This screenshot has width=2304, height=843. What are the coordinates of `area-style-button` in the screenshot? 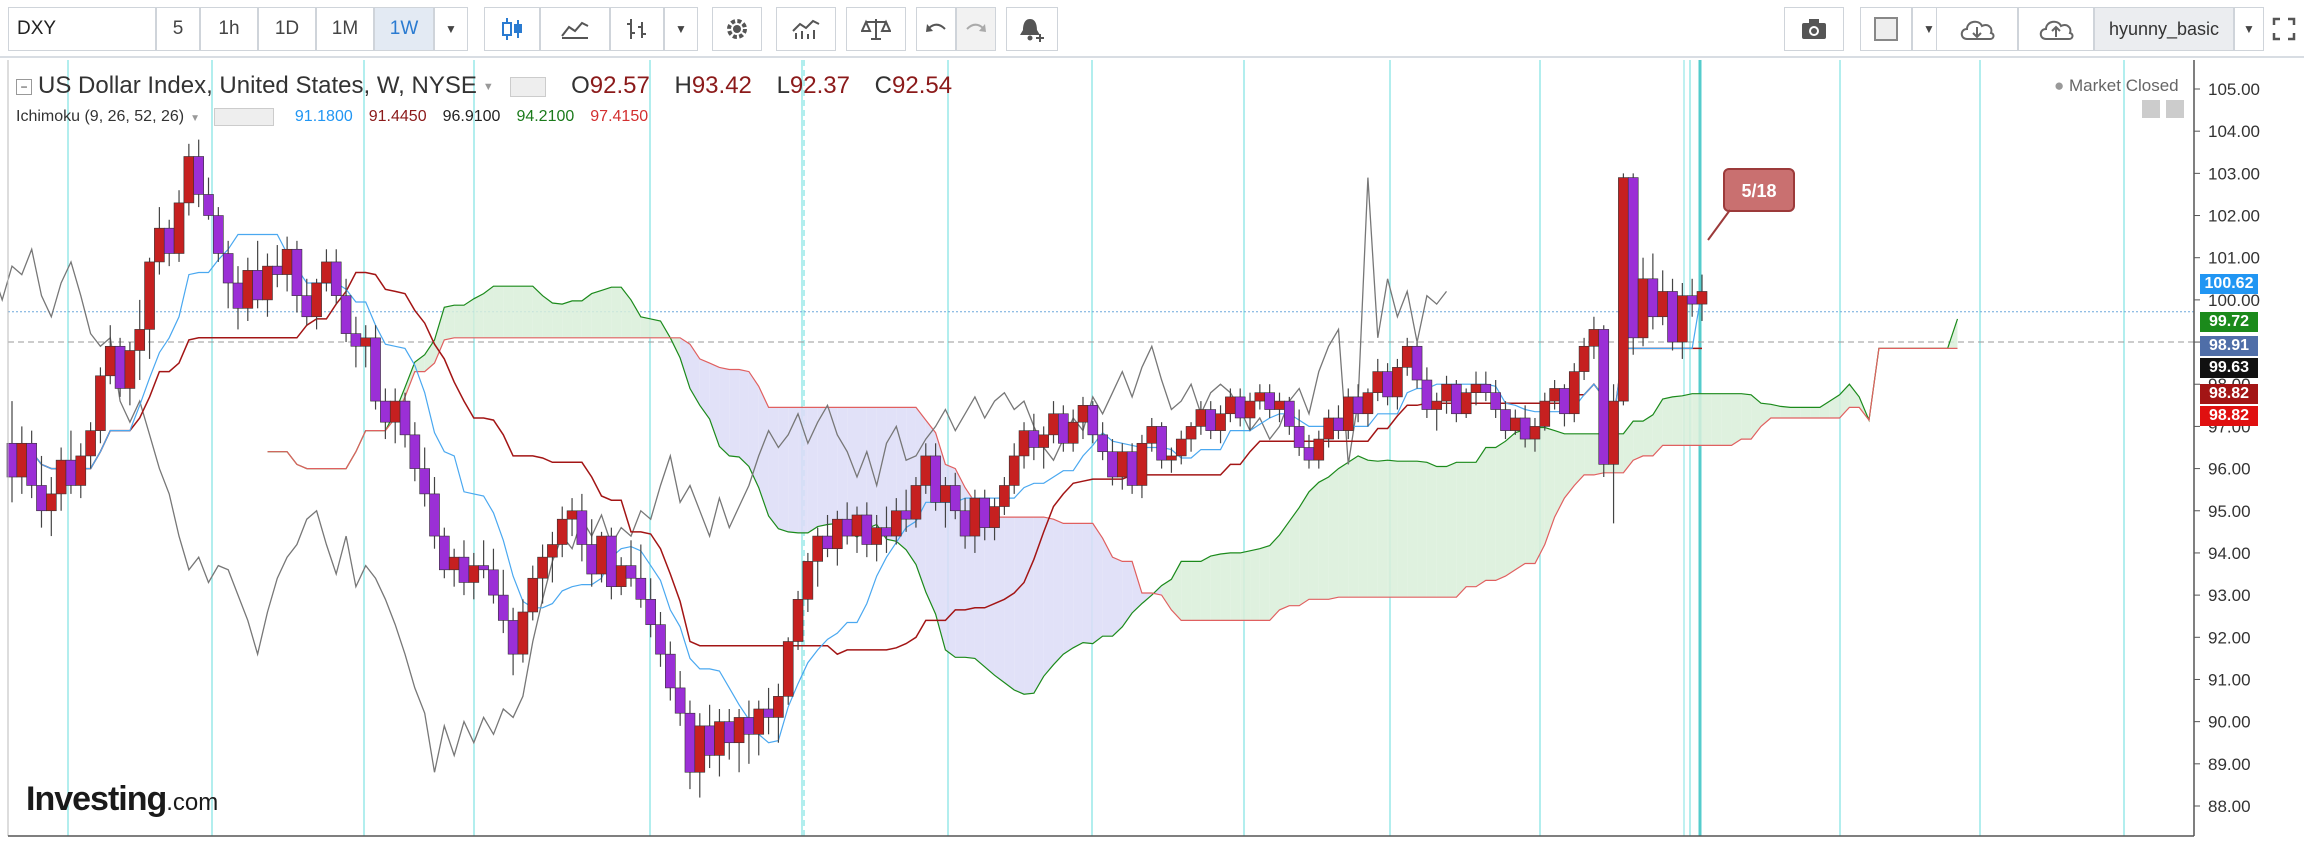 It's located at (575, 29).